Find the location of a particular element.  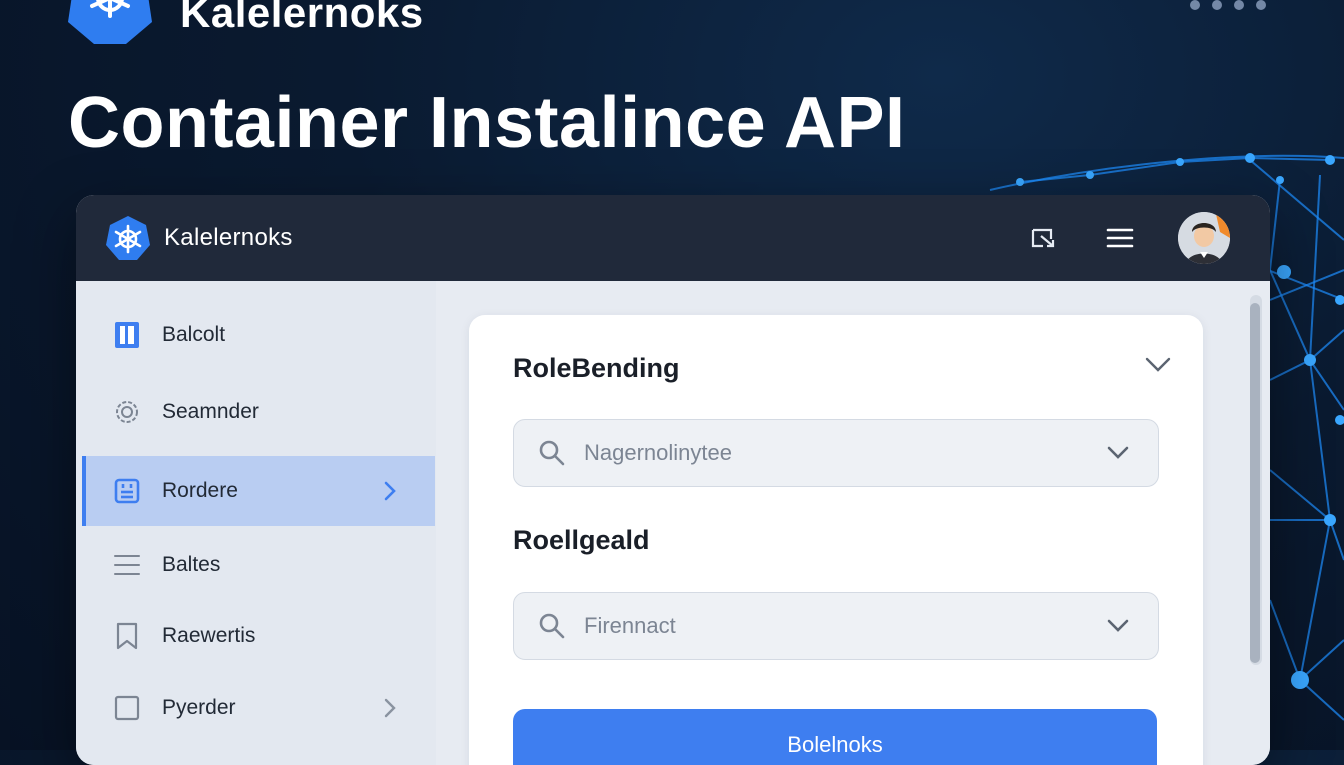

top-bar: Kalelernoks is located at coordinates (673, 238).